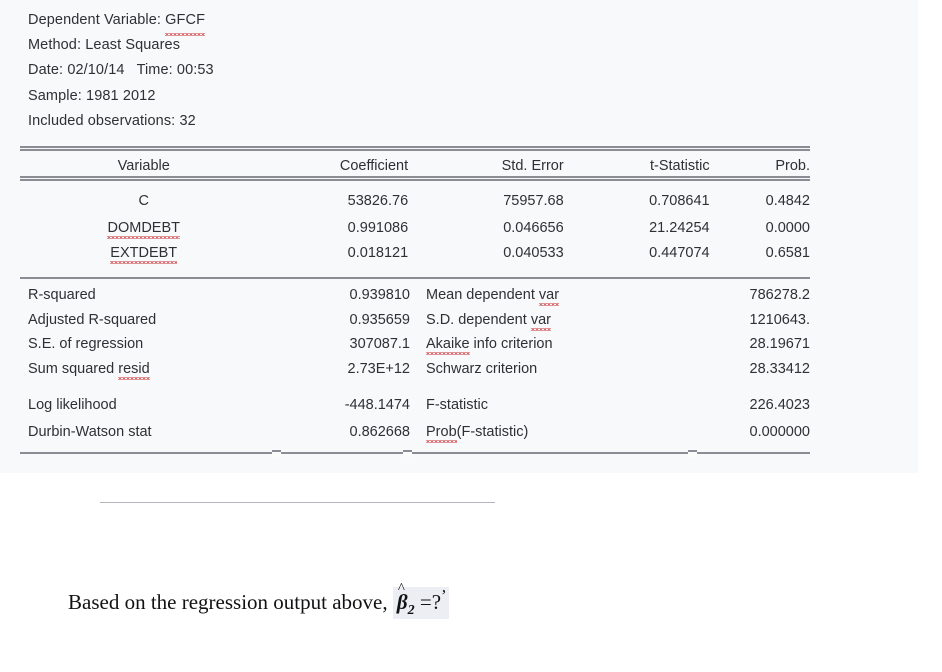  What do you see at coordinates (787, 200) in the screenshot?
I see `cell-prob: 0.4842` at bounding box center [787, 200].